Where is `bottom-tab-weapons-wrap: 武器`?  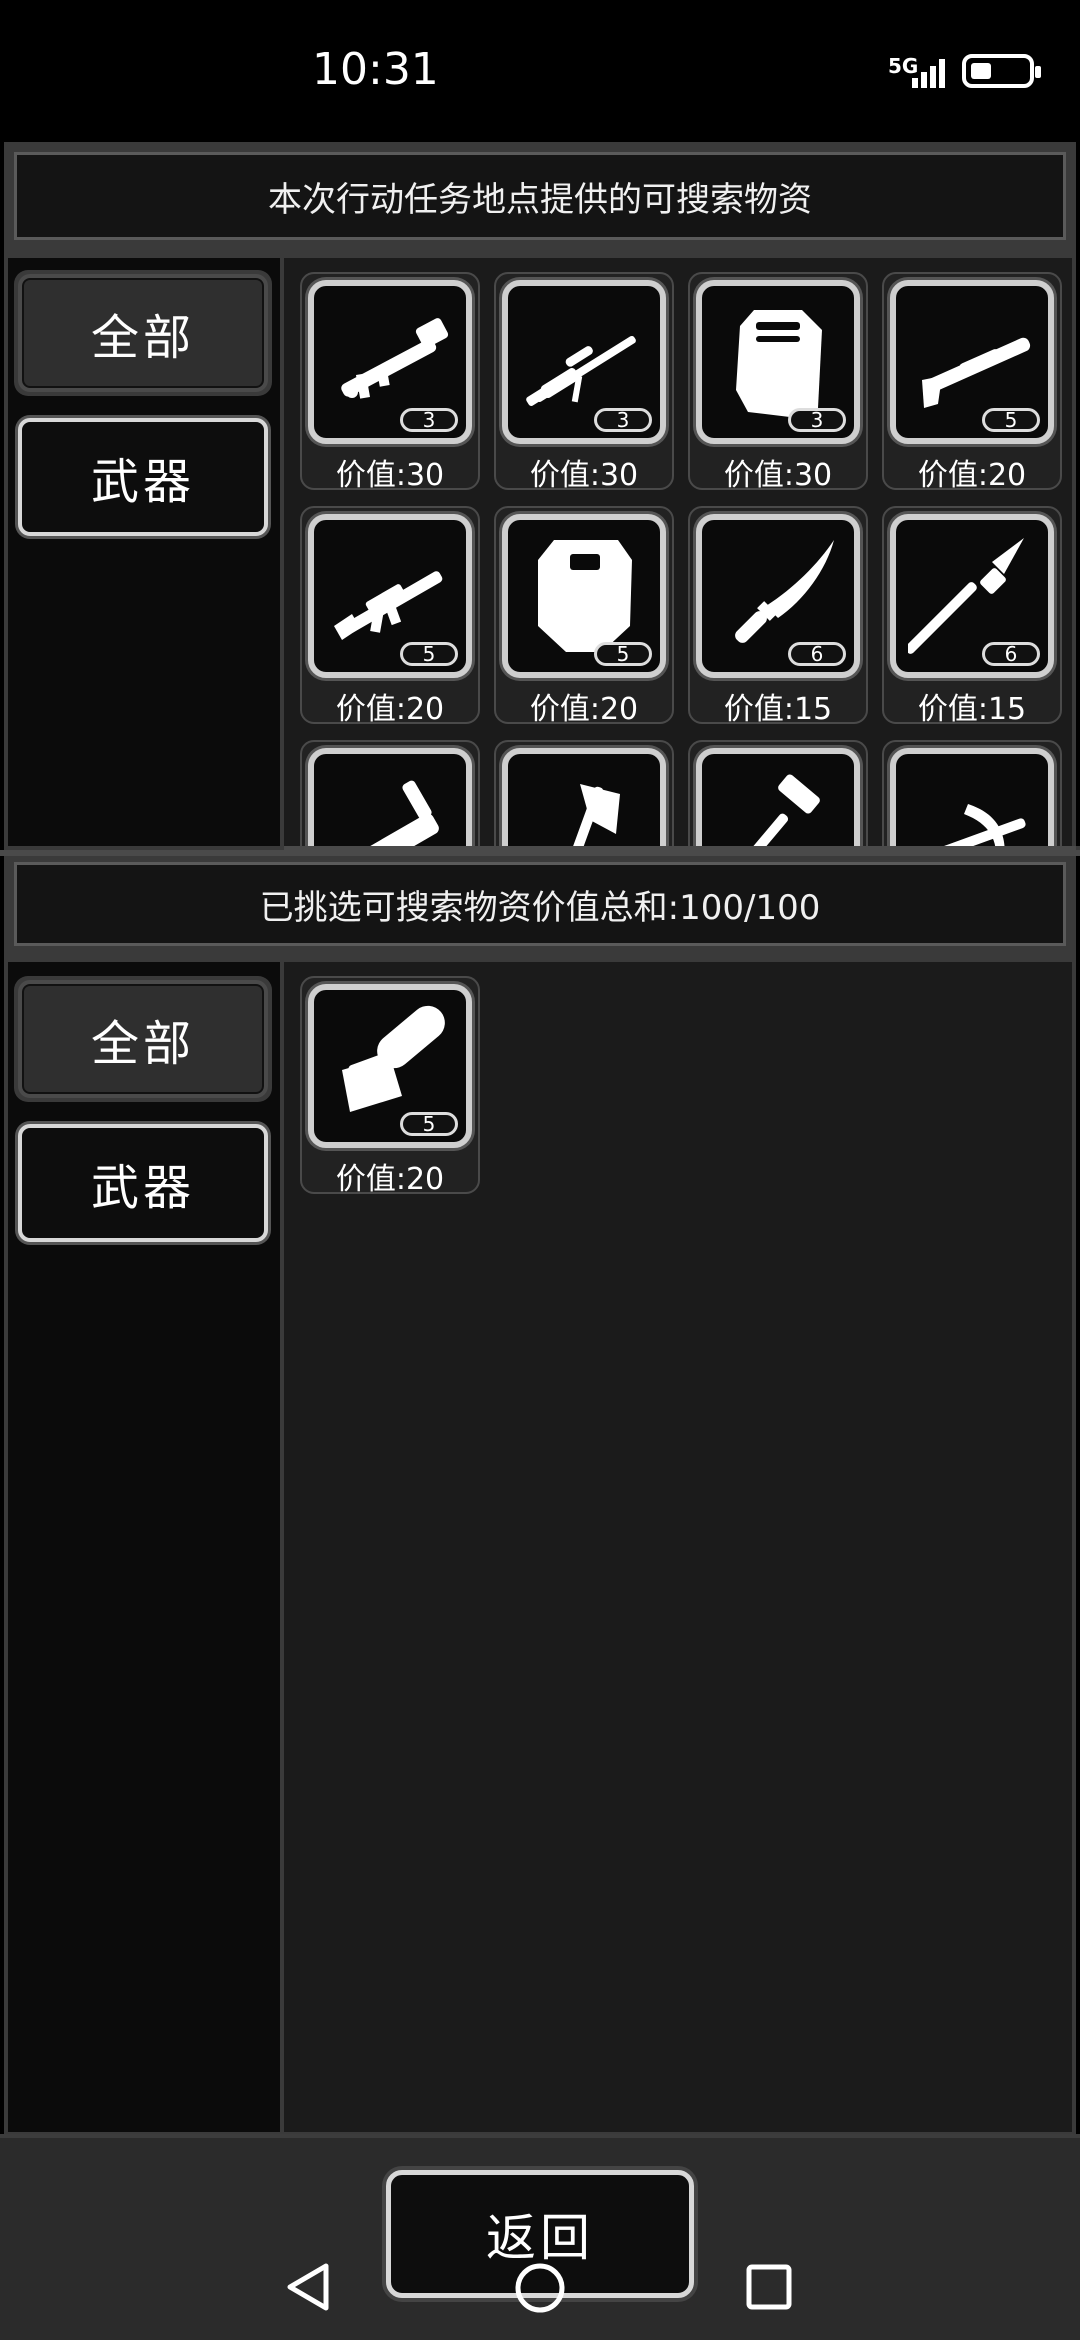
bottom-tab-weapons-wrap: 武器 is located at coordinates (143, 1183).